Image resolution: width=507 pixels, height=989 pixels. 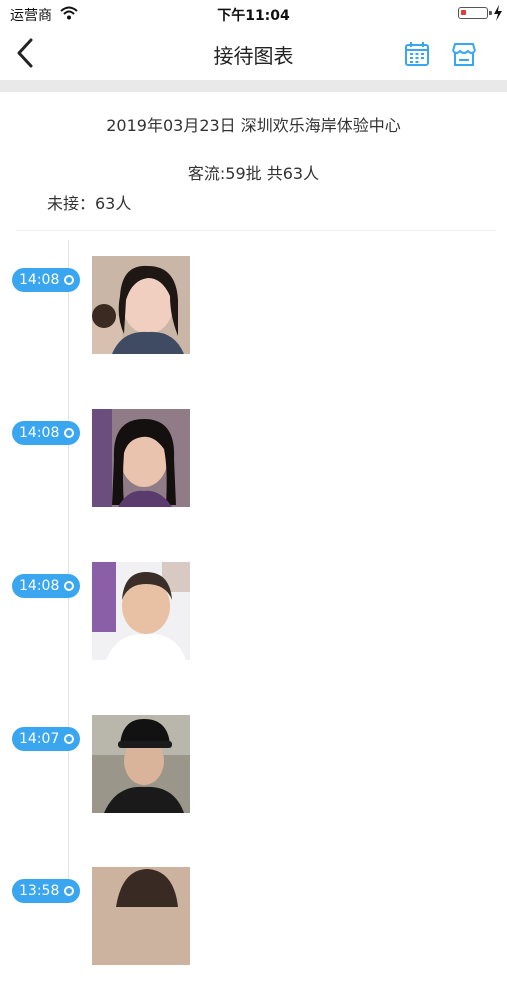 What do you see at coordinates (253, 776) in the screenshot?
I see `timeline-entry: 14:07` at bounding box center [253, 776].